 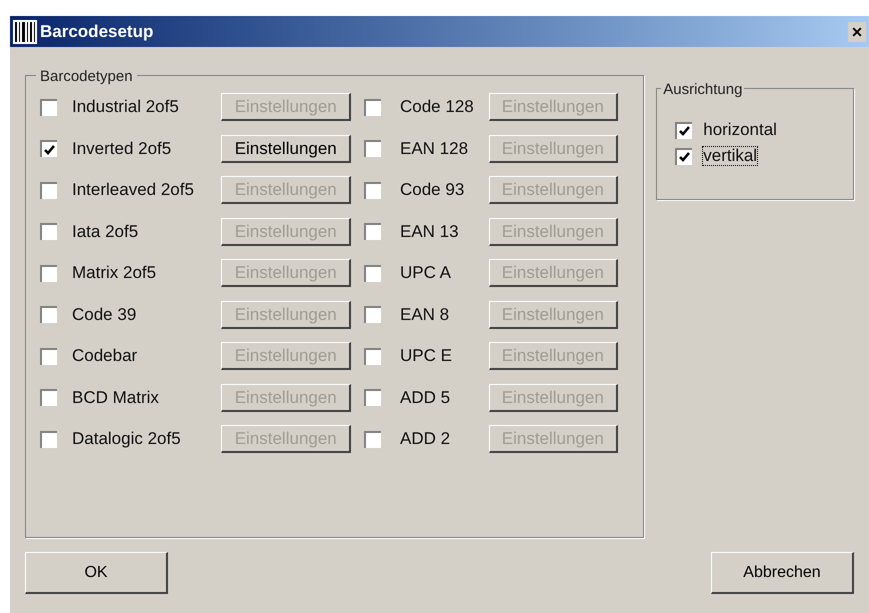 I want to click on window-title: Barcodesetup, so click(x=97, y=31).